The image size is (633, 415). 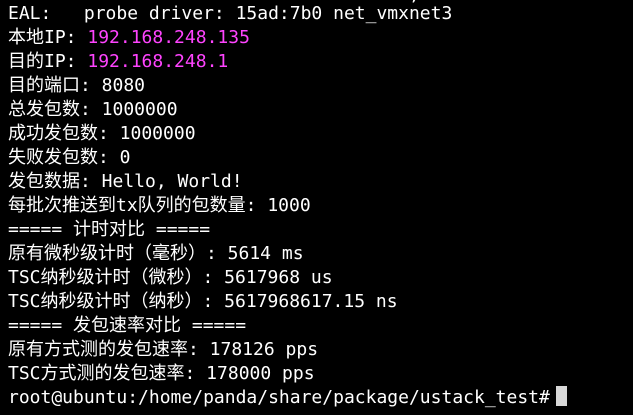 What do you see at coordinates (159, 205) in the screenshot?
I see `batch-size-line: 每批次推送到tx队列的包数量: 1000` at bounding box center [159, 205].